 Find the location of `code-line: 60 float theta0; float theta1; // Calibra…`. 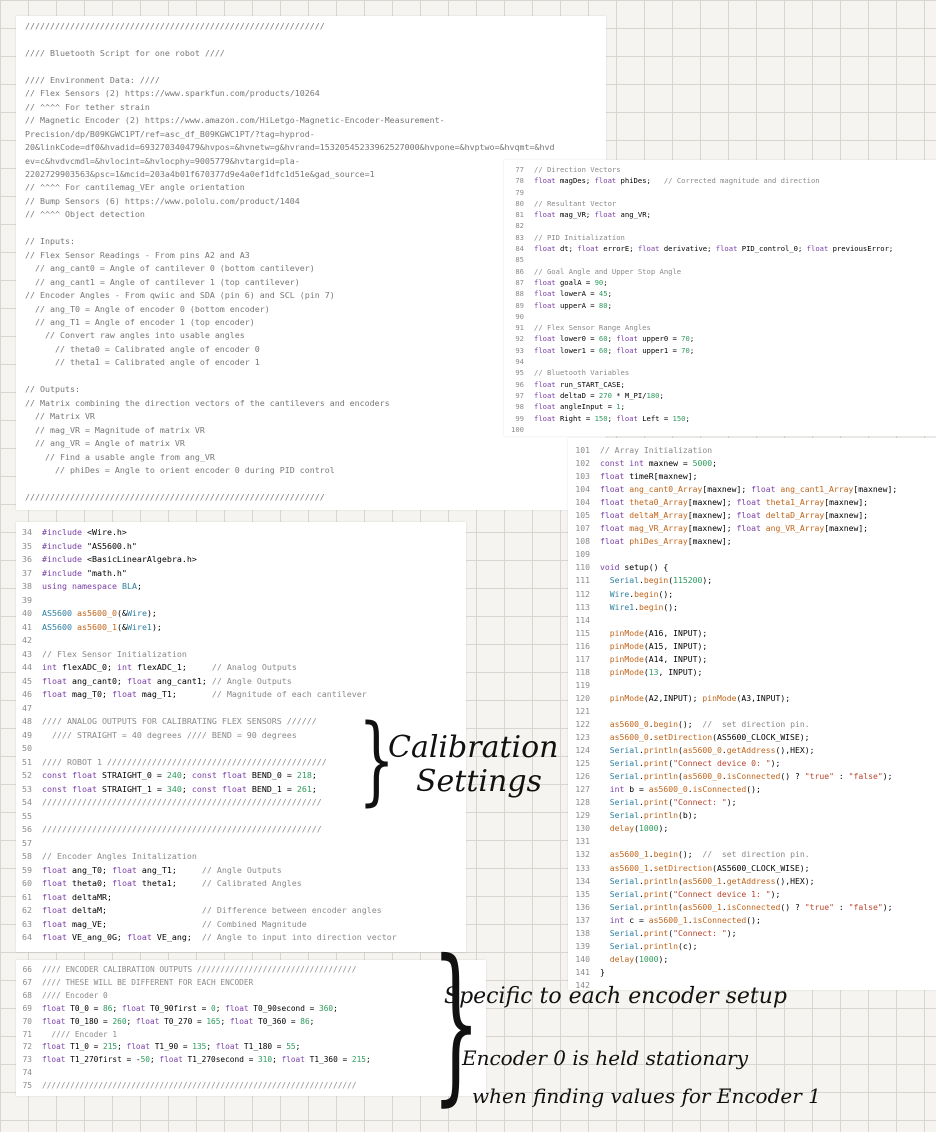

code-line: 60 float theta0; float theta1; // Calibra… is located at coordinates (208, 884).